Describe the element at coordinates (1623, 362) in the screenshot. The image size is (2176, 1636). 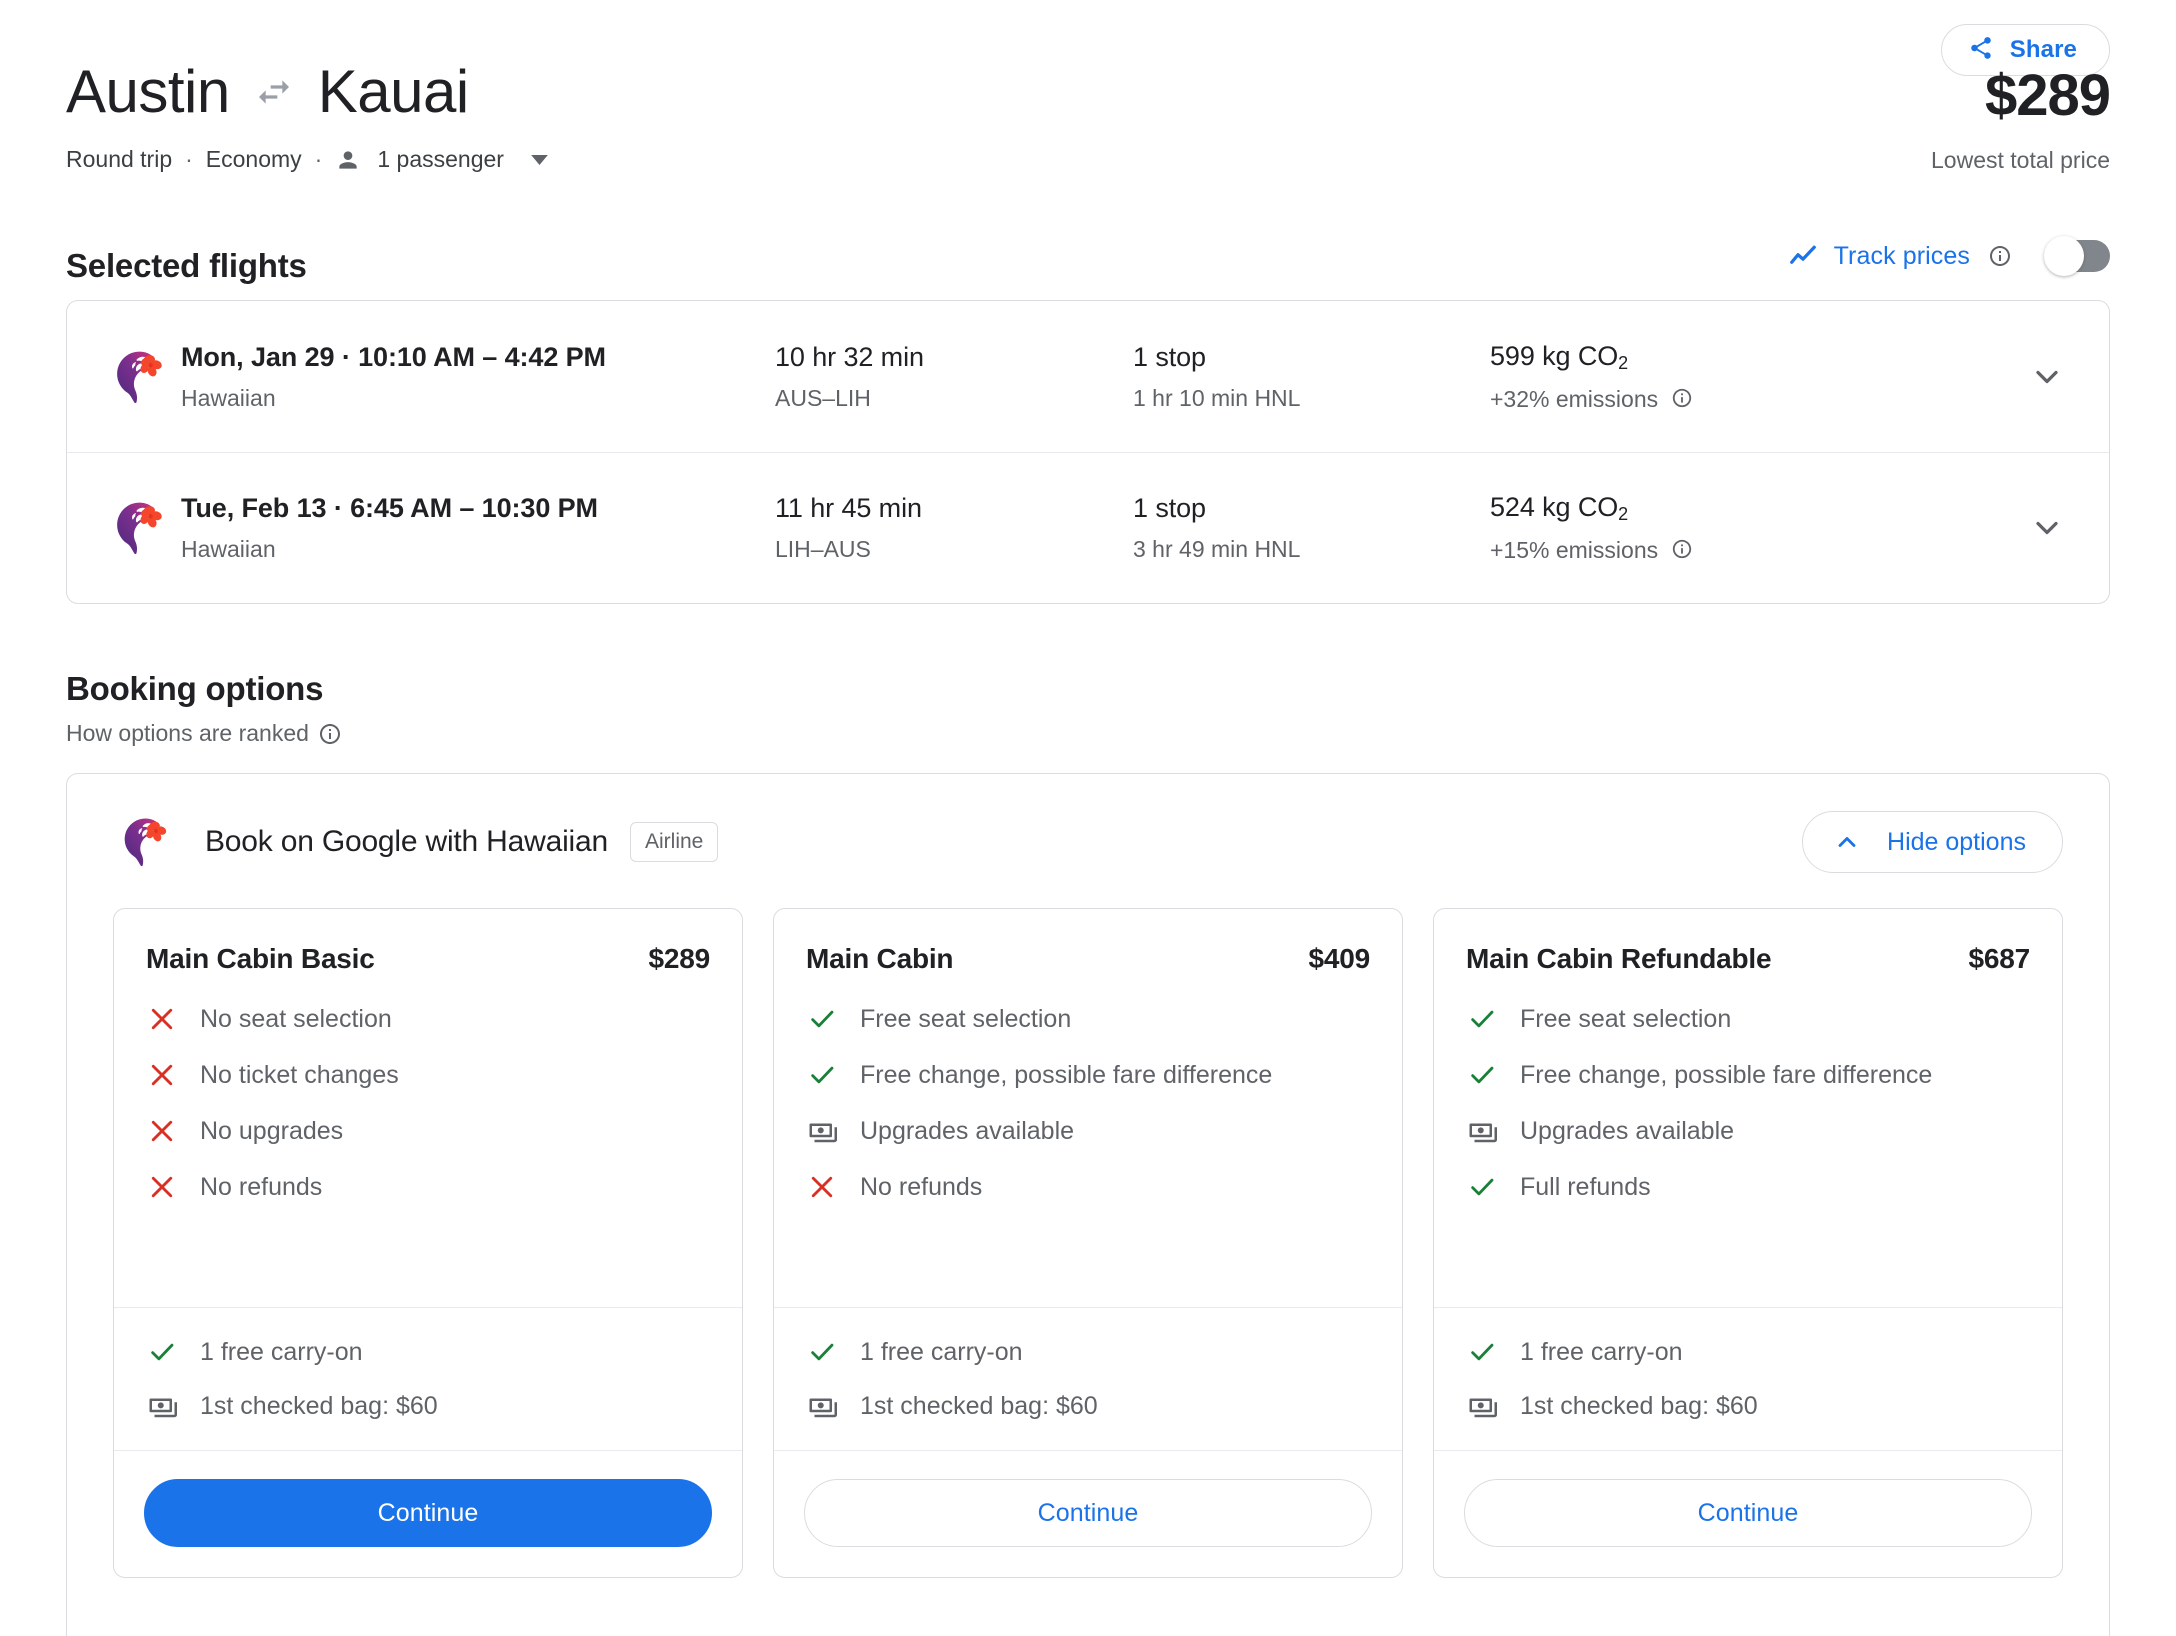
I see `flight-co2-subscript: 2` at that location.